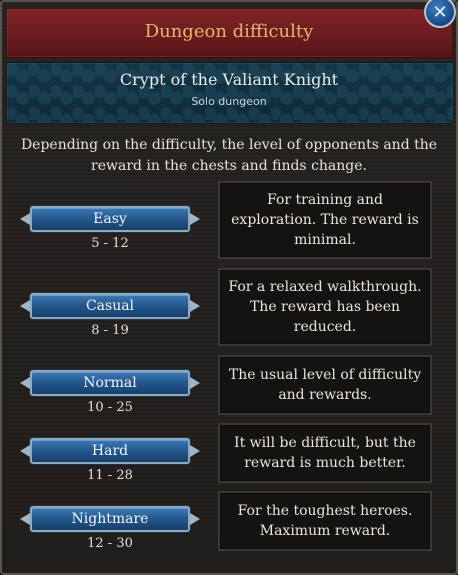 The width and height of the screenshot is (458, 575). What do you see at coordinates (110, 475) in the screenshot?
I see `level-range: 11 - 28` at bounding box center [110, 475].